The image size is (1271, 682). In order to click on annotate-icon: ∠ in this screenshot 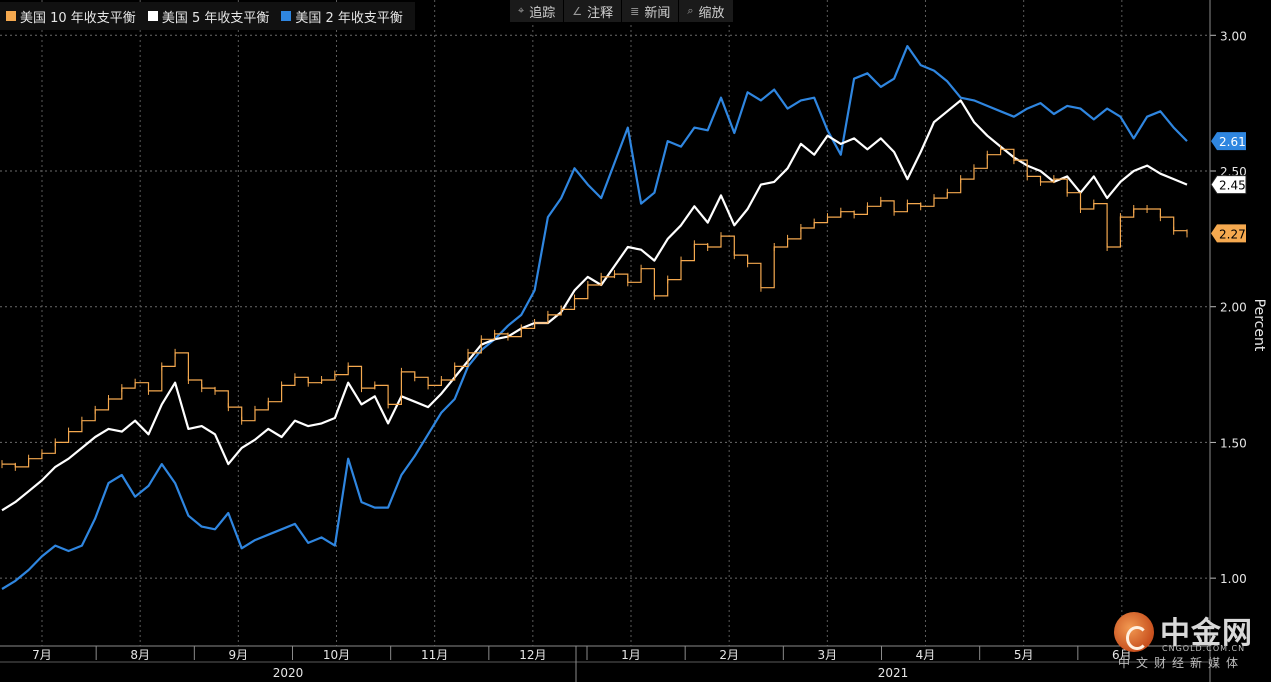, I will do `click(577, 11)`.